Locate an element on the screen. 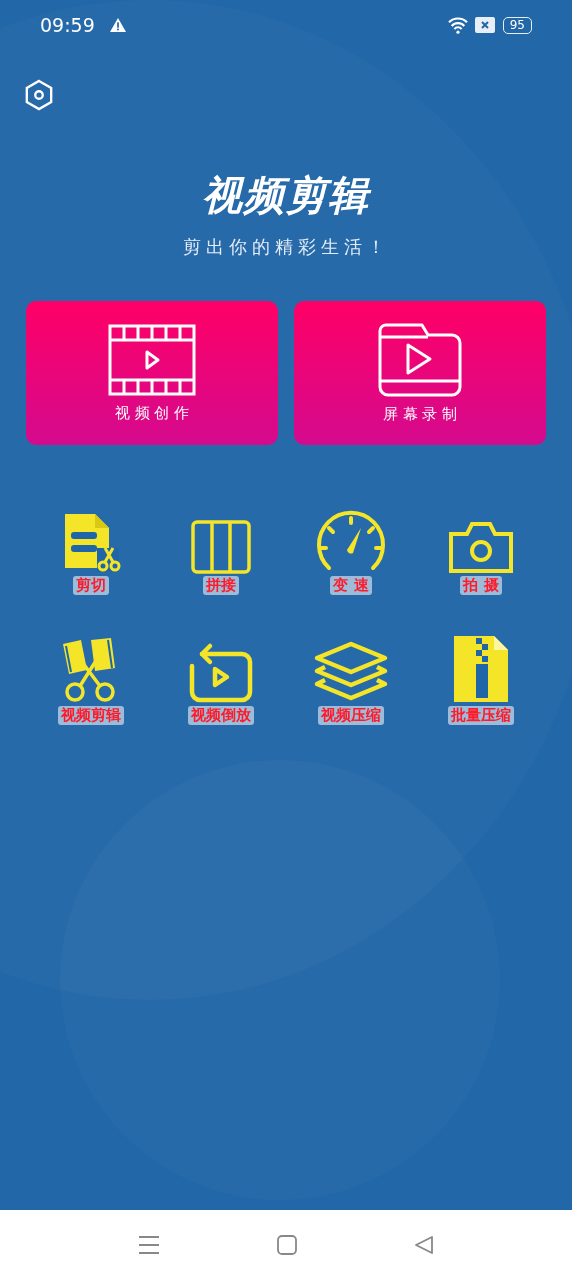  screen-record-card: 屏 幕 录 制 is located at coordinates (420, 373).